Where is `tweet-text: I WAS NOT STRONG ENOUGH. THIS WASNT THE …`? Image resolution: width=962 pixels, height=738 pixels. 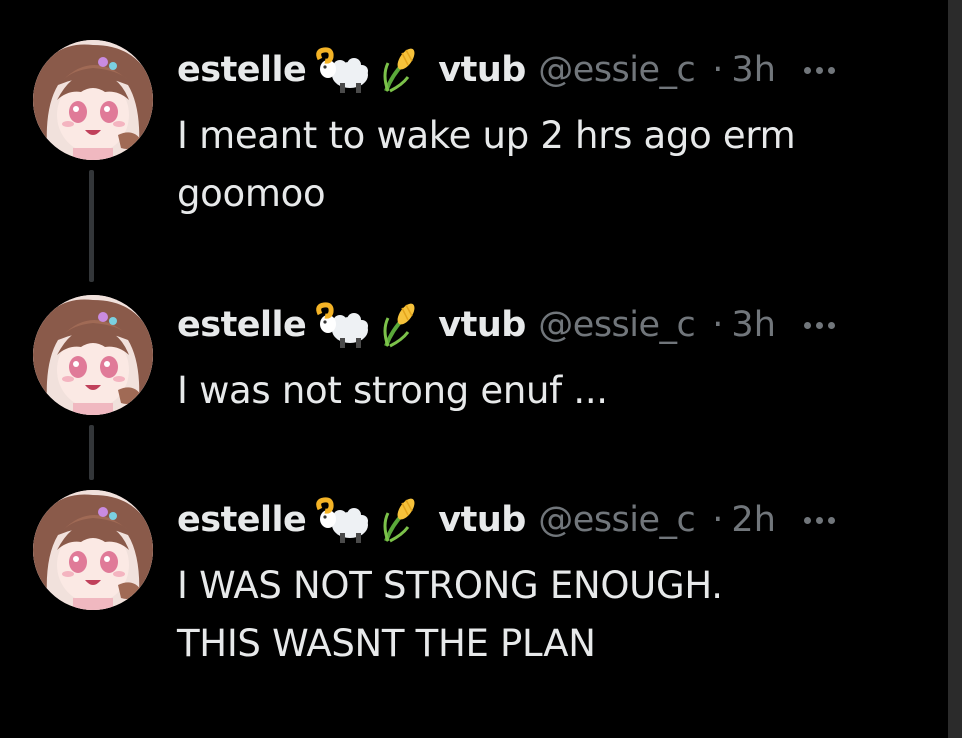
tweet-text: I WAS NOT STRONG ENOUGH. THIS WASNT THE … is located at coordinates (537, 615).